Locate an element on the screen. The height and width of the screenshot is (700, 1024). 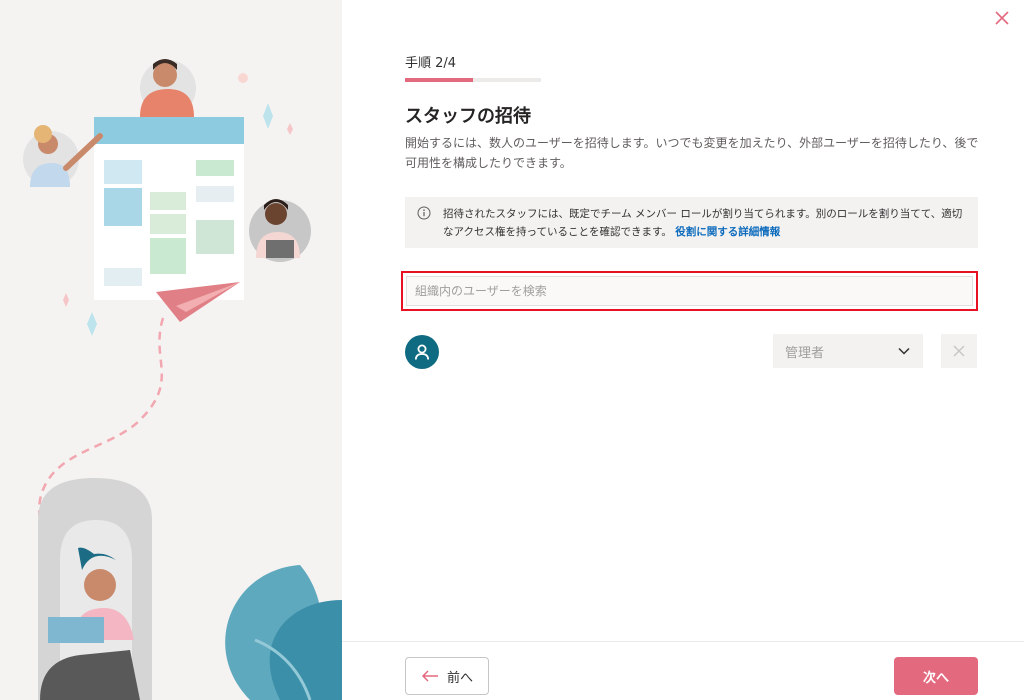
next-button-label: 次へ is located at coordinates (935, 678).